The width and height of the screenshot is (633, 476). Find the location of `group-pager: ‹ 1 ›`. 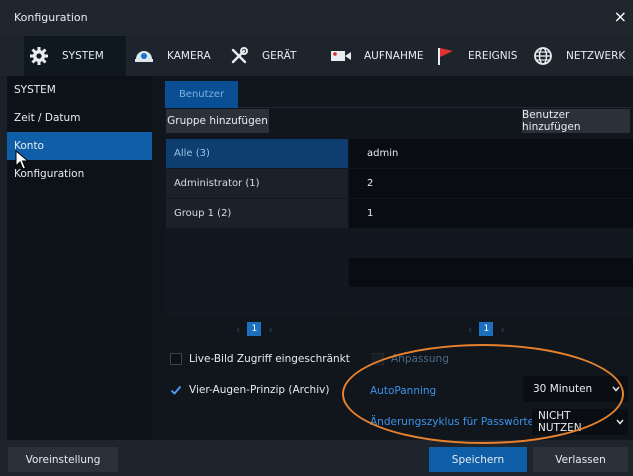

group-pager: ‹ 1 › is located at coordinates (254, 329).